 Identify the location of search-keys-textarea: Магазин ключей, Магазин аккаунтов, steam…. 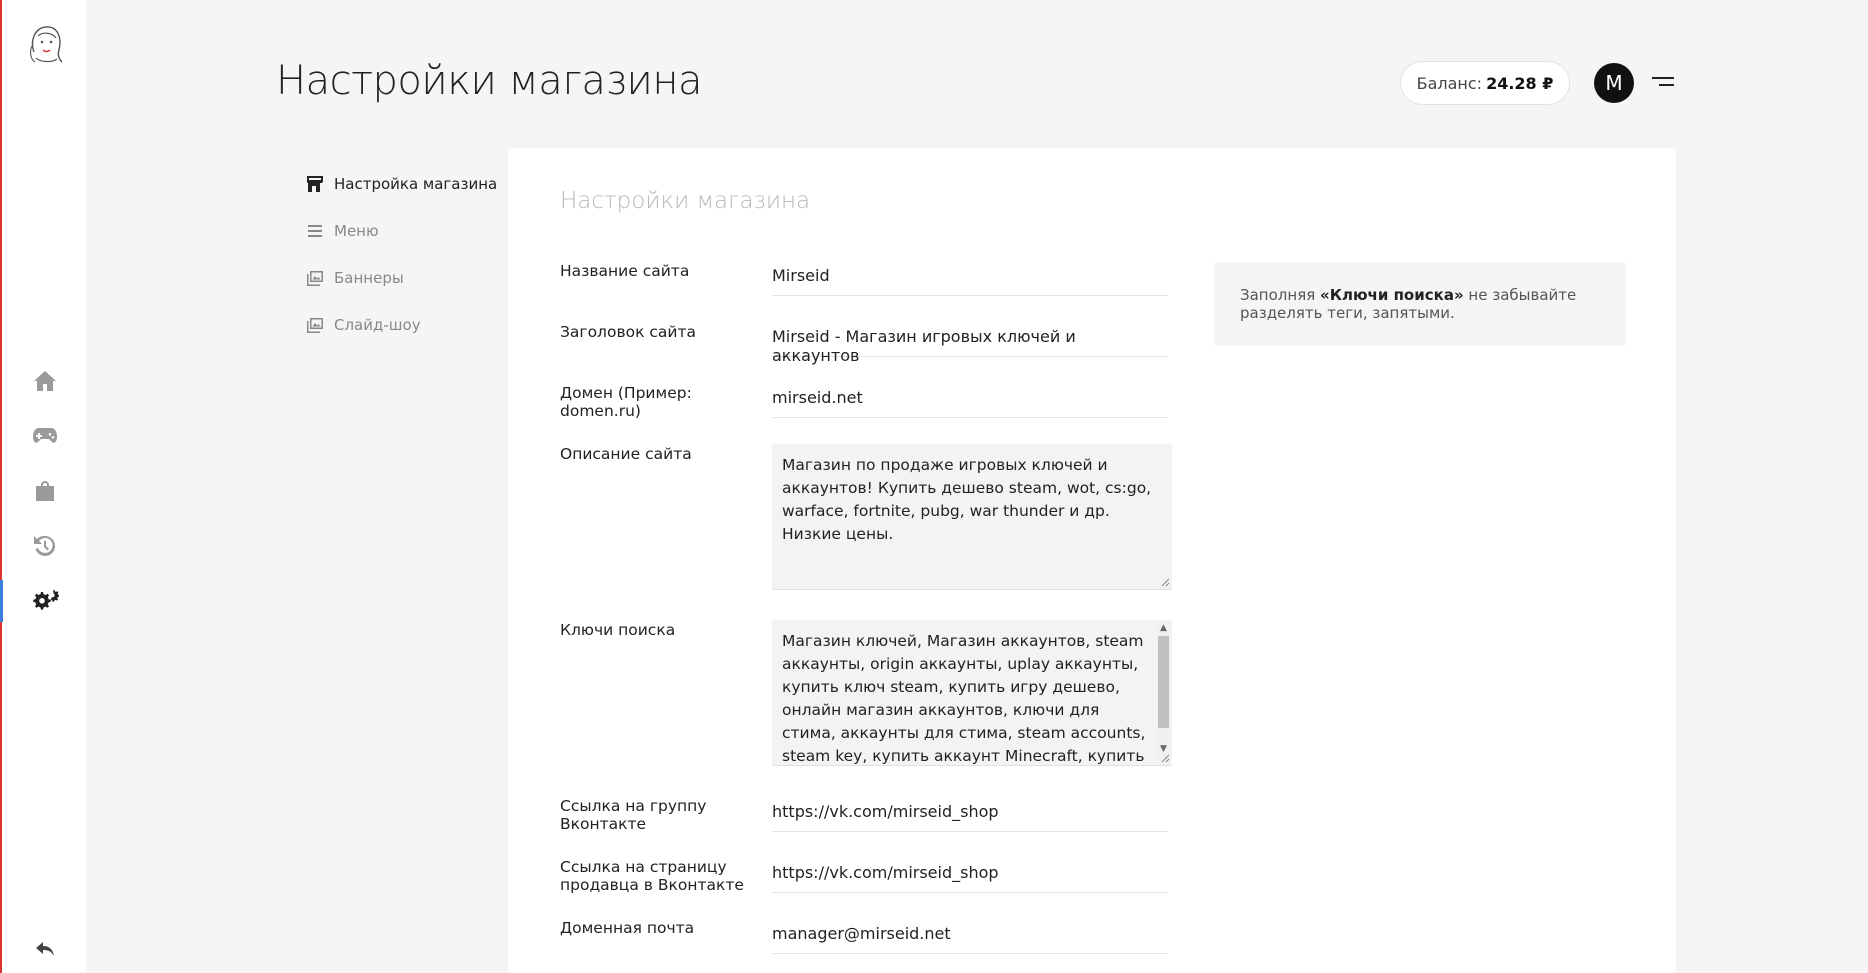
(972, 693).